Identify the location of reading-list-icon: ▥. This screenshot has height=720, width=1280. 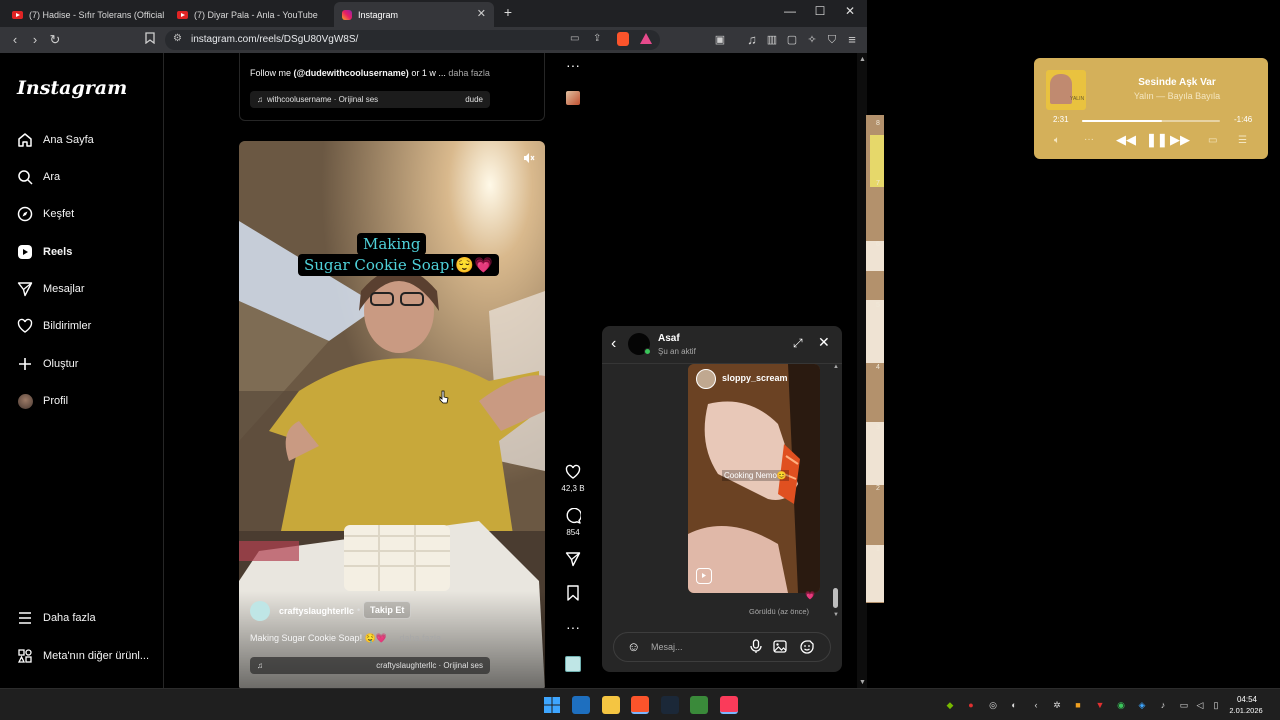
(772, 40).